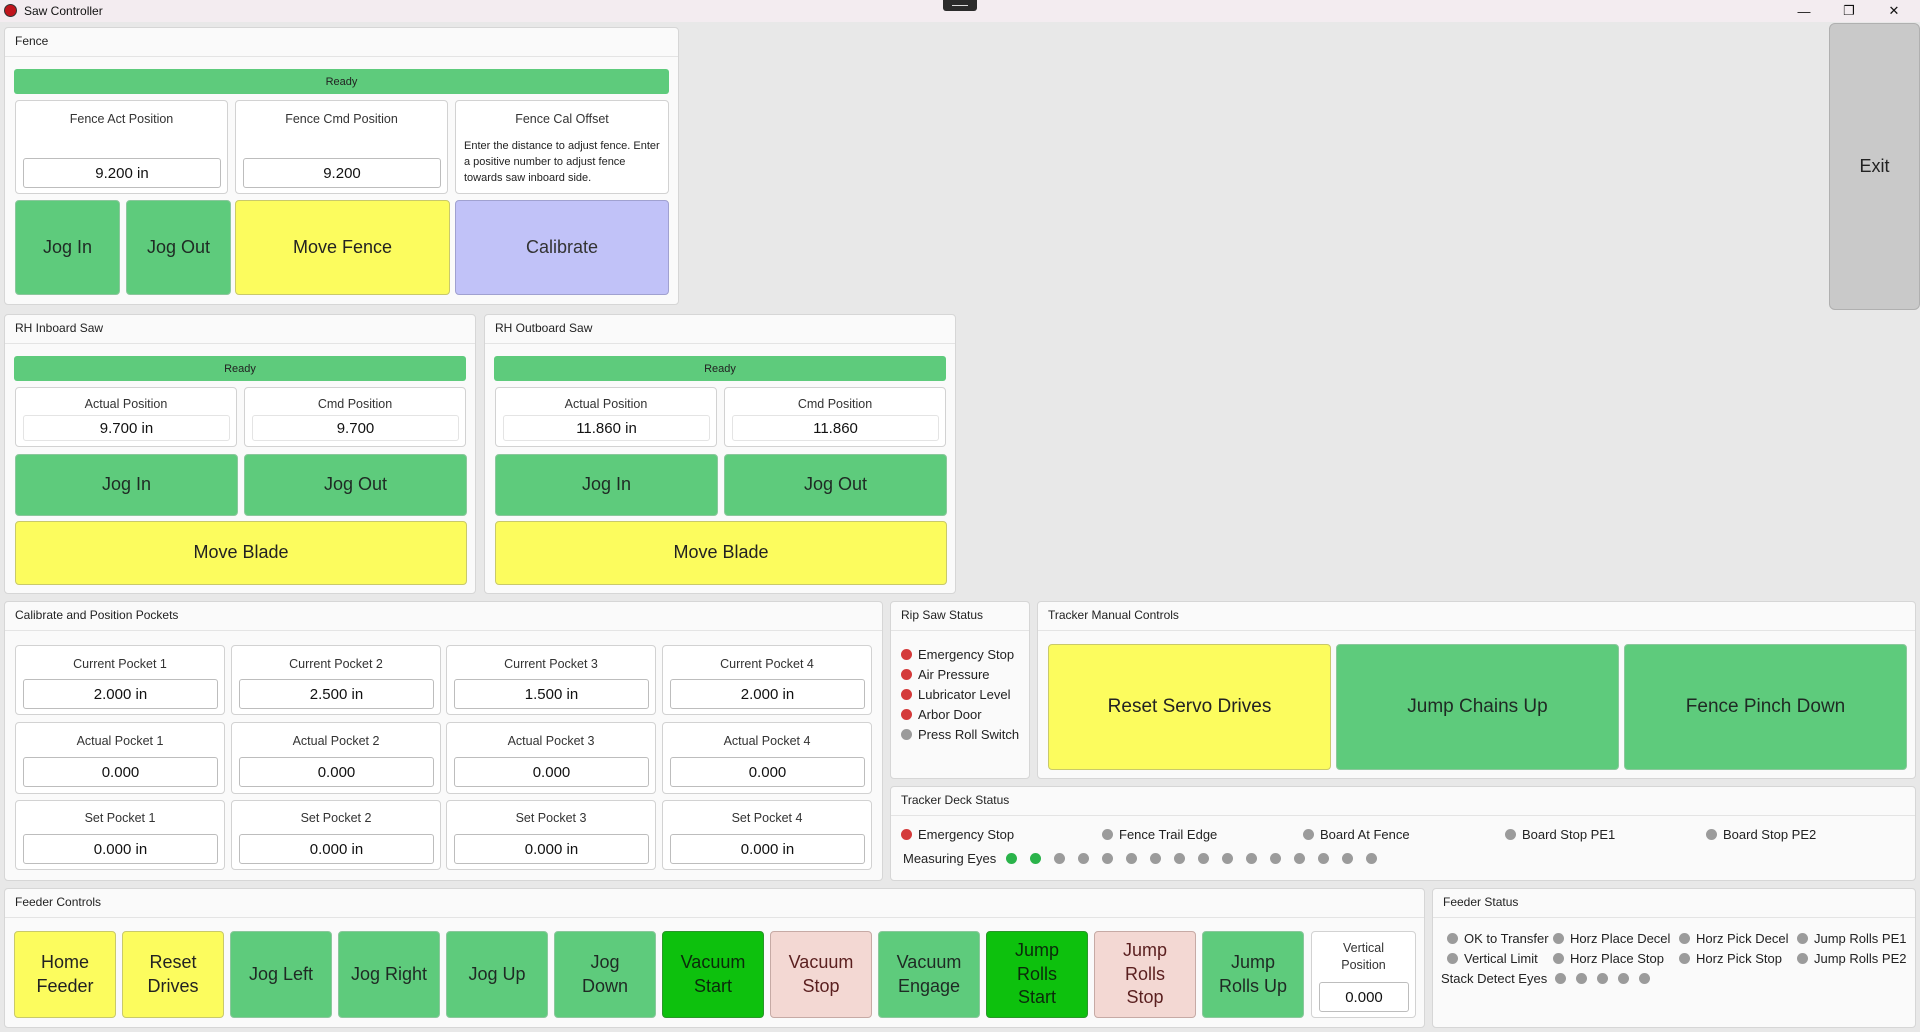 Image resolution: width=1920 pixels, height=1032 pixels. What do you see at coordinates (966, 834) in the screenshot?
I see `status-label: Emergency Stop` at bounding box center [966, 834].